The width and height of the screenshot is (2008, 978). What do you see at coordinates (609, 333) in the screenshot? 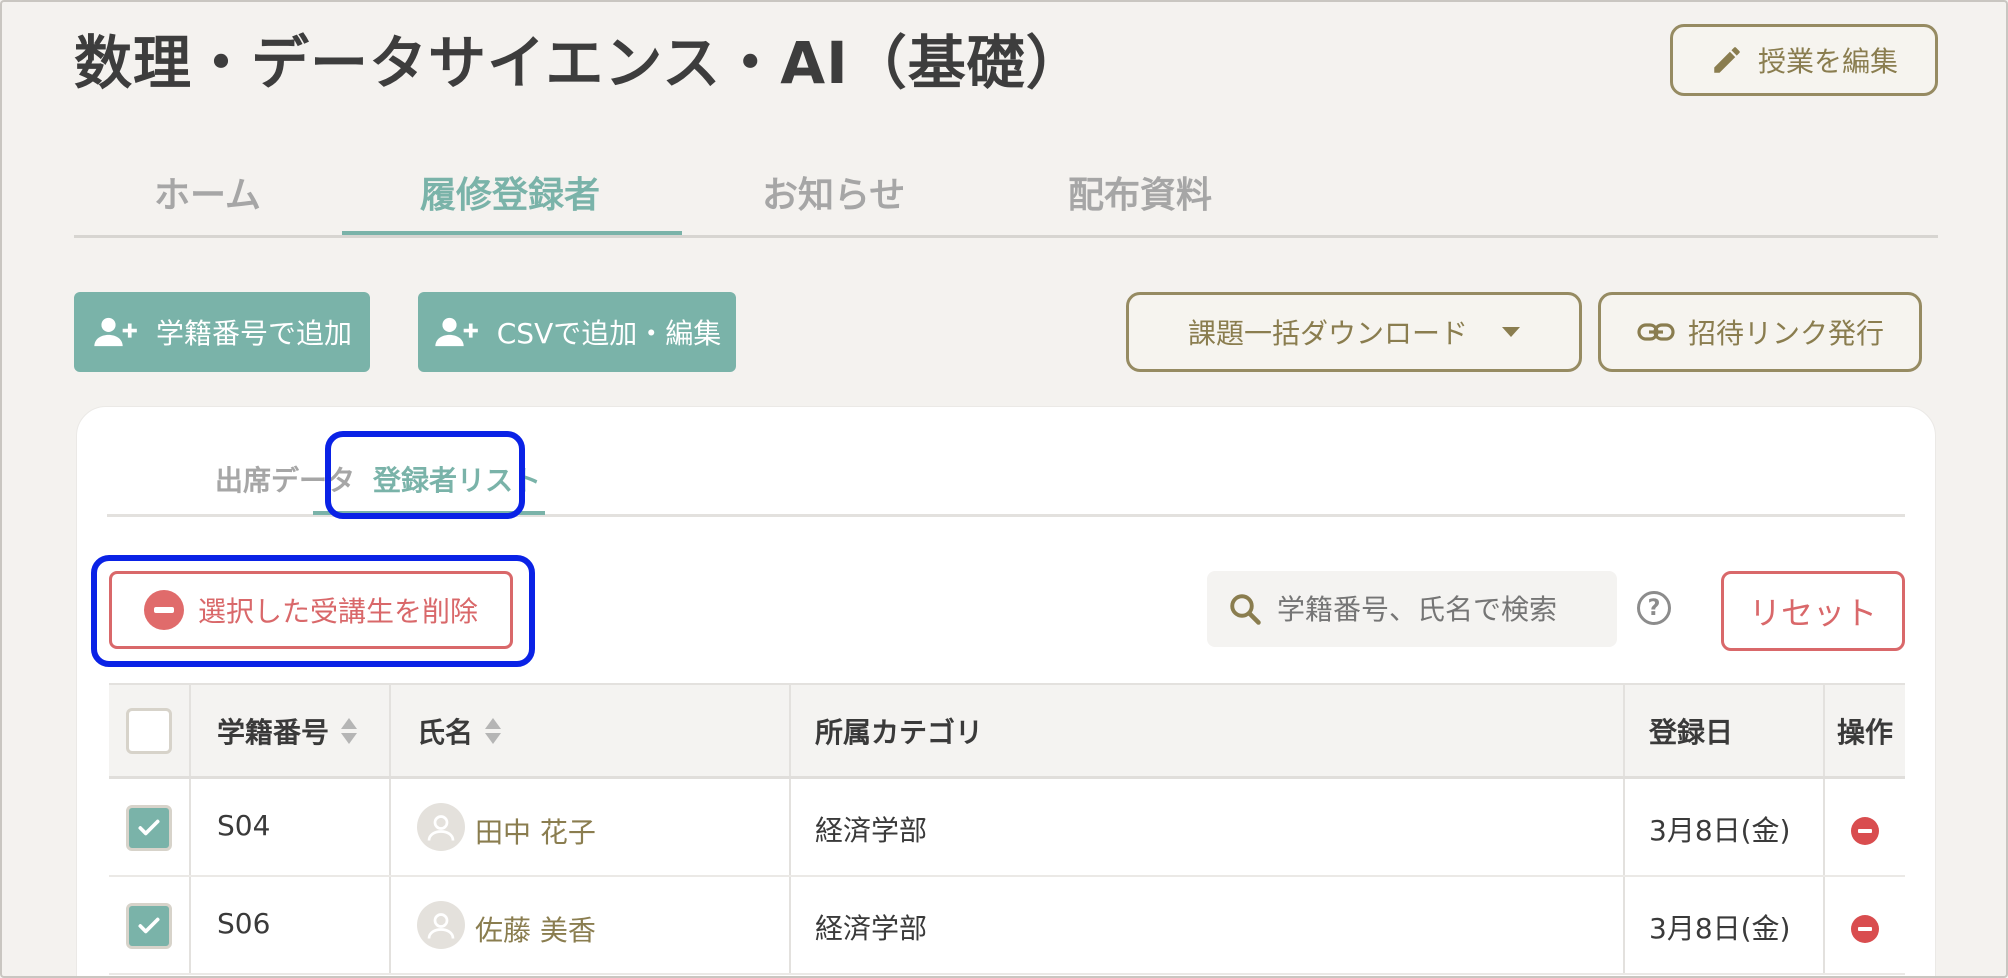
I see `add-by-csv-label: CSVで追加・編集` at bounding box center [609, 333].